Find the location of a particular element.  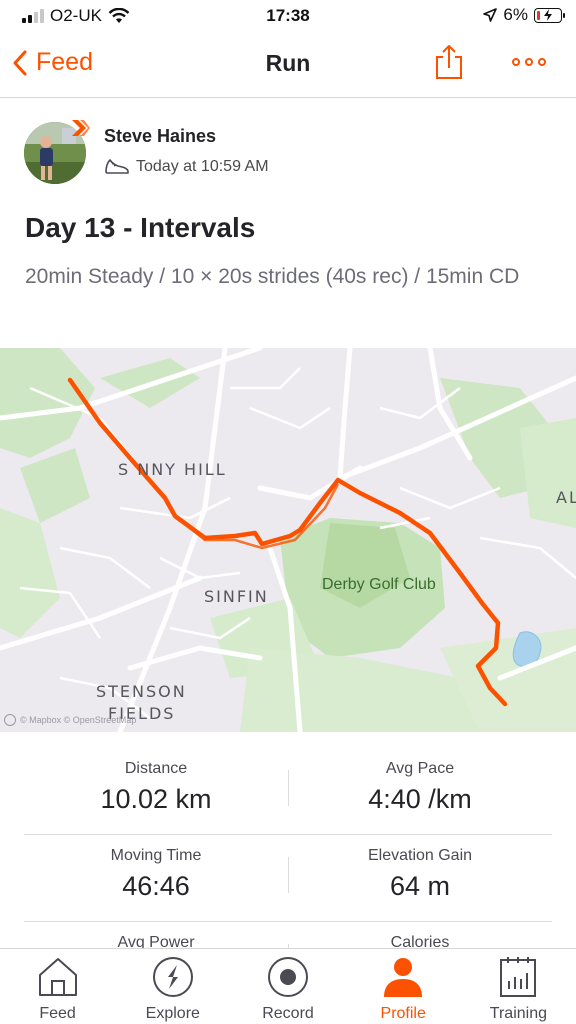

status-right: 6% is located at coordinates (524, 15).